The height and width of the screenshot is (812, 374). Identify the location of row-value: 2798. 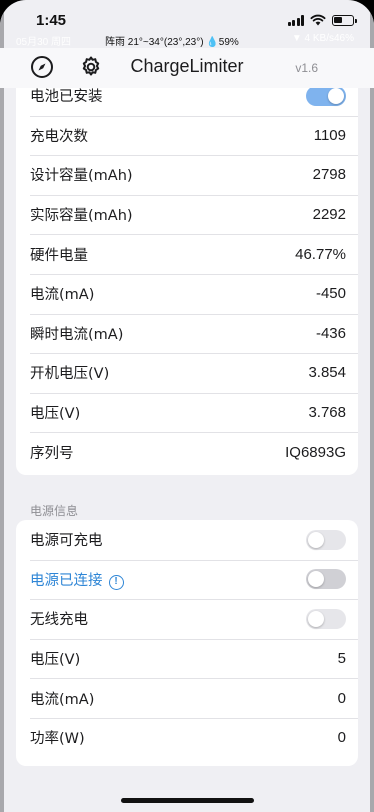
(329, 175).